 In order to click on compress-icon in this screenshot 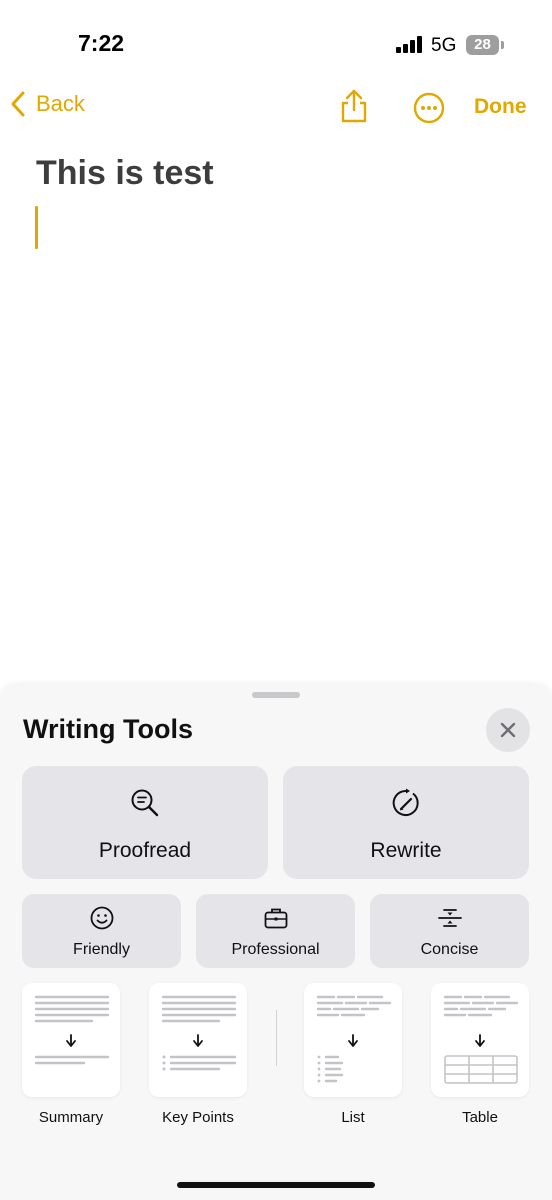, I will do `click(450, 918)`.